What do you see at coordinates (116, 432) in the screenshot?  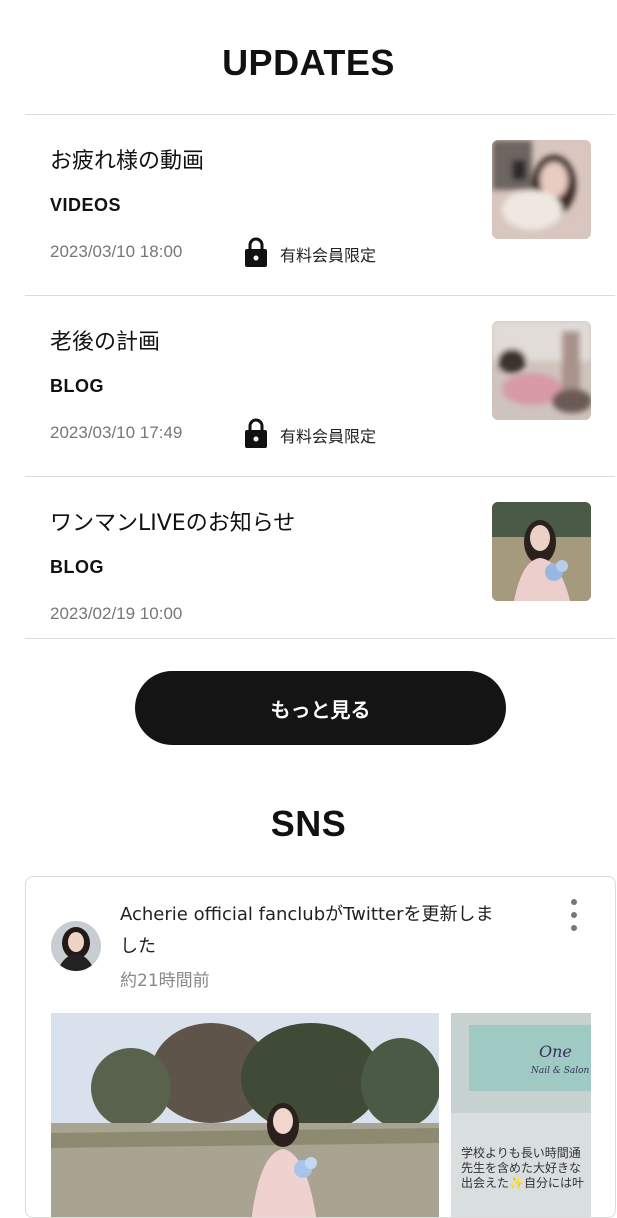 I see `update-date: 2023/03/10 17:49` at bounding box center [116, 432].